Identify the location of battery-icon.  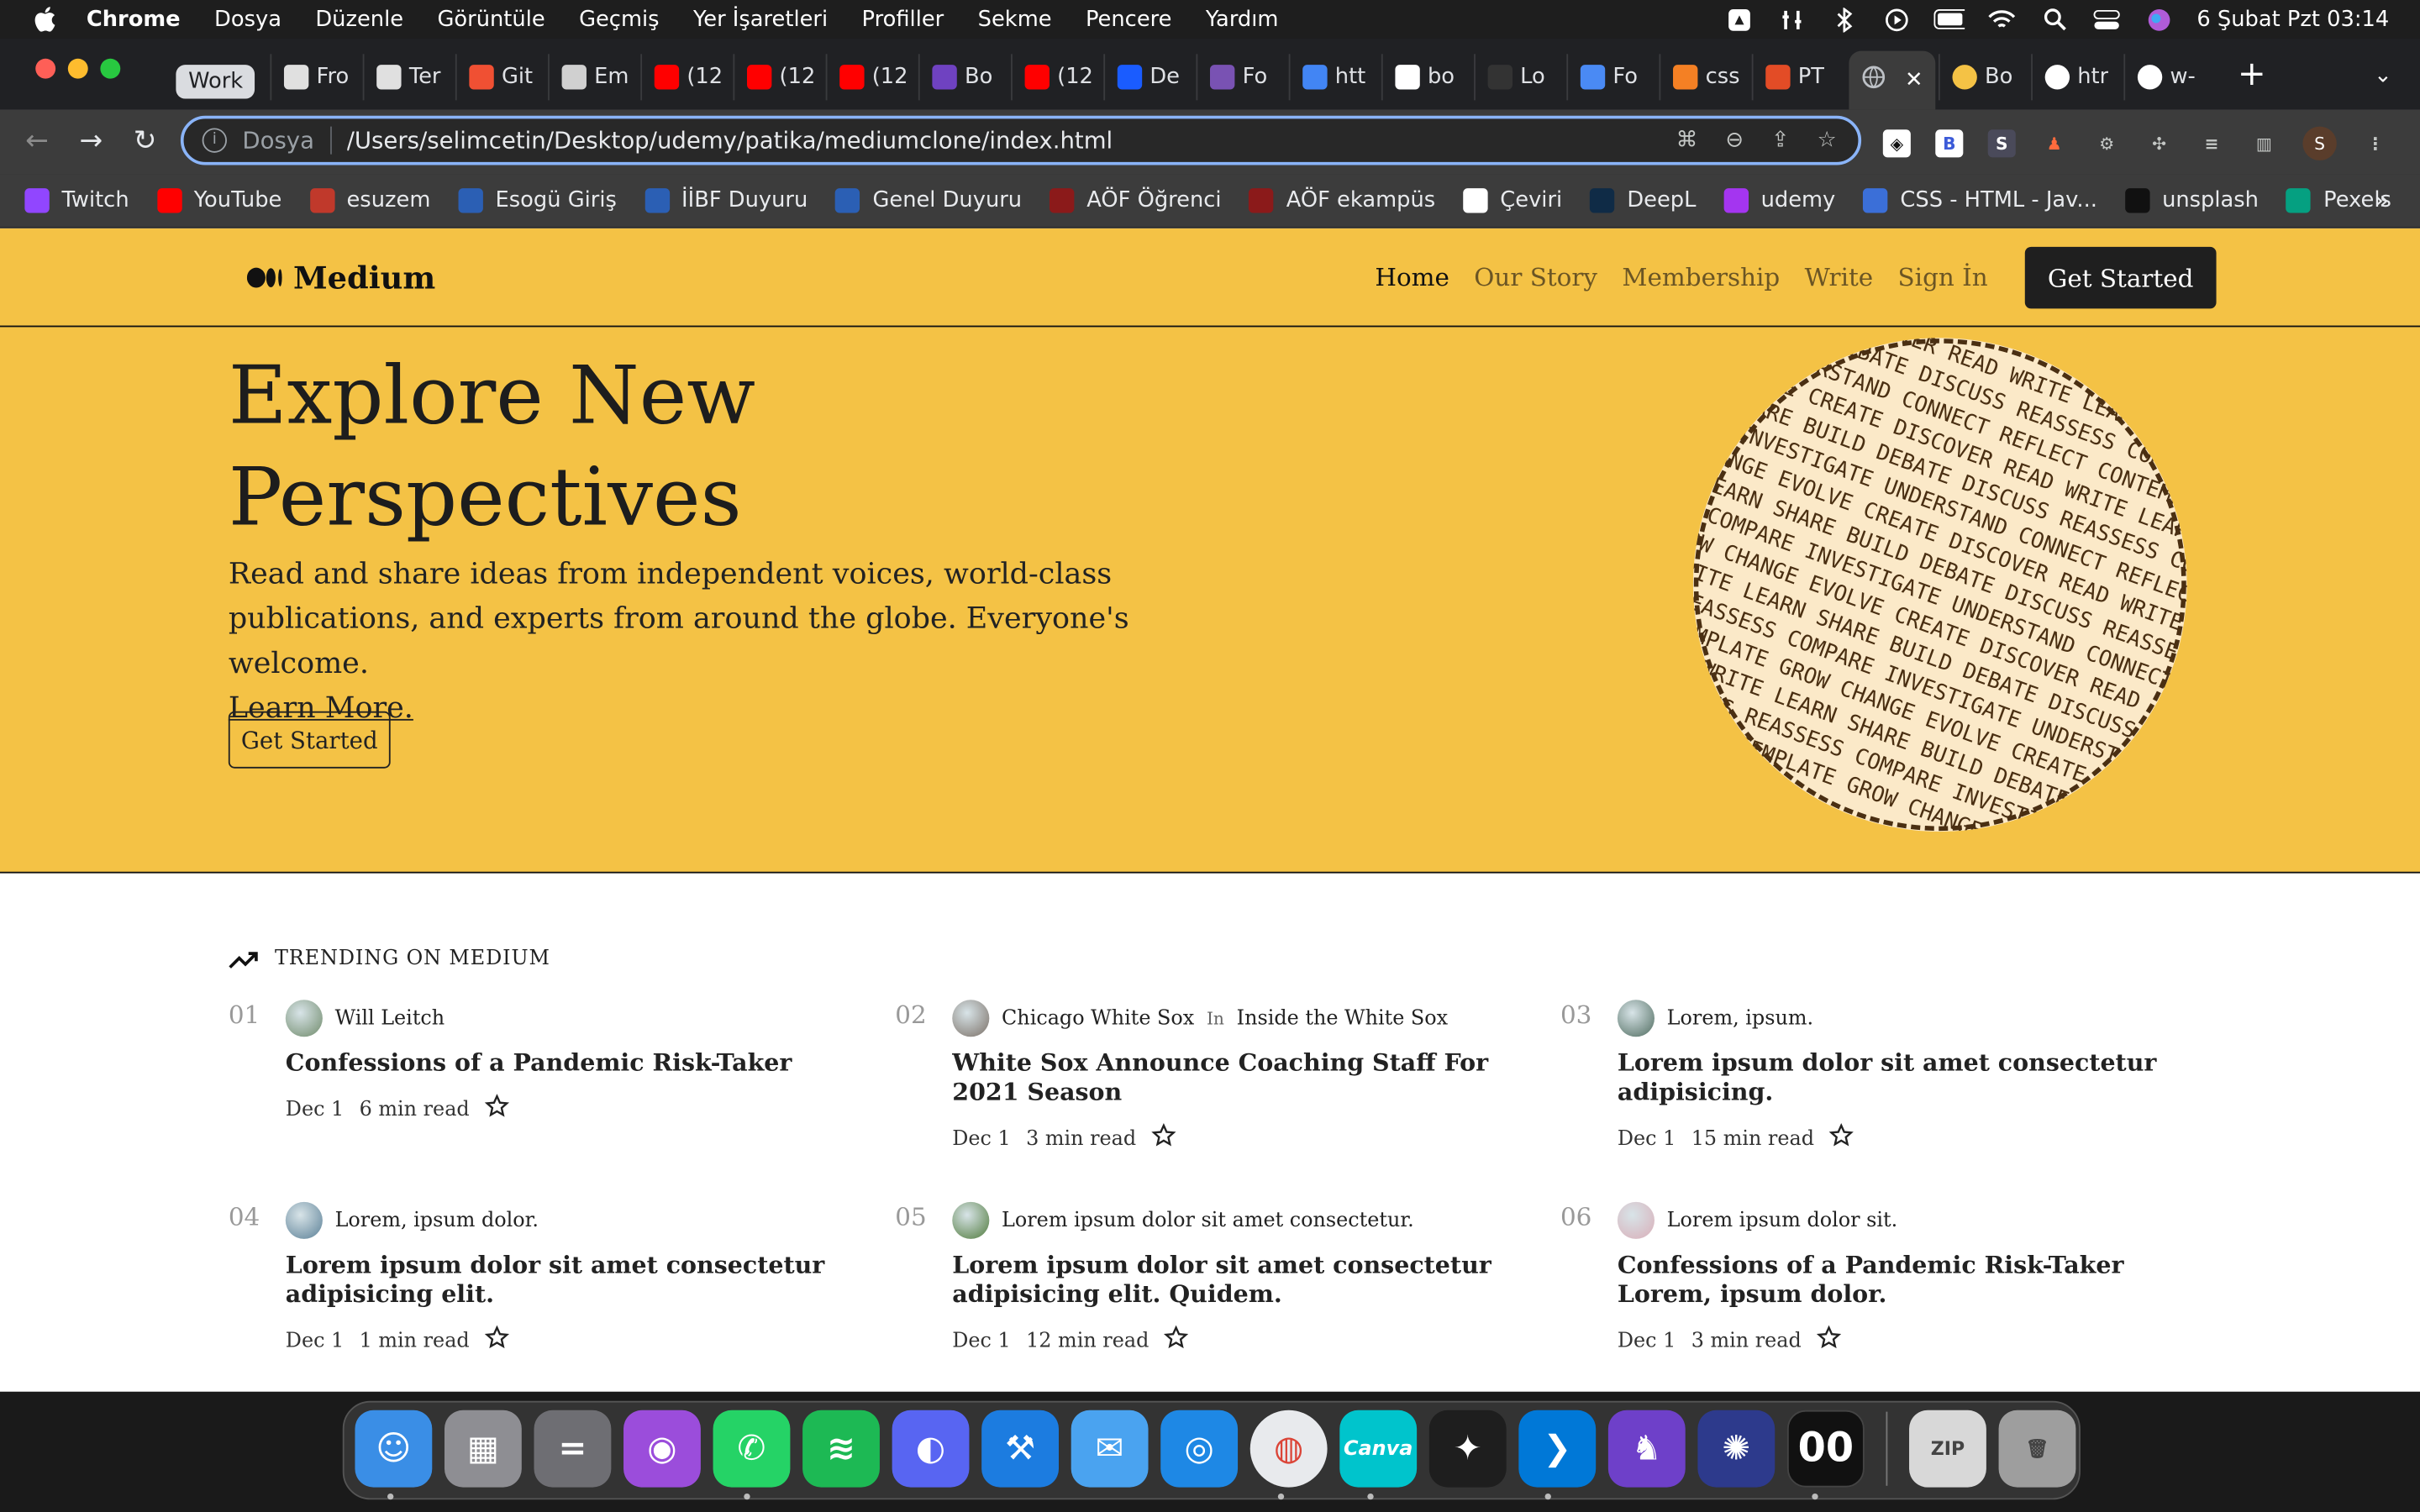
(1949, 19).